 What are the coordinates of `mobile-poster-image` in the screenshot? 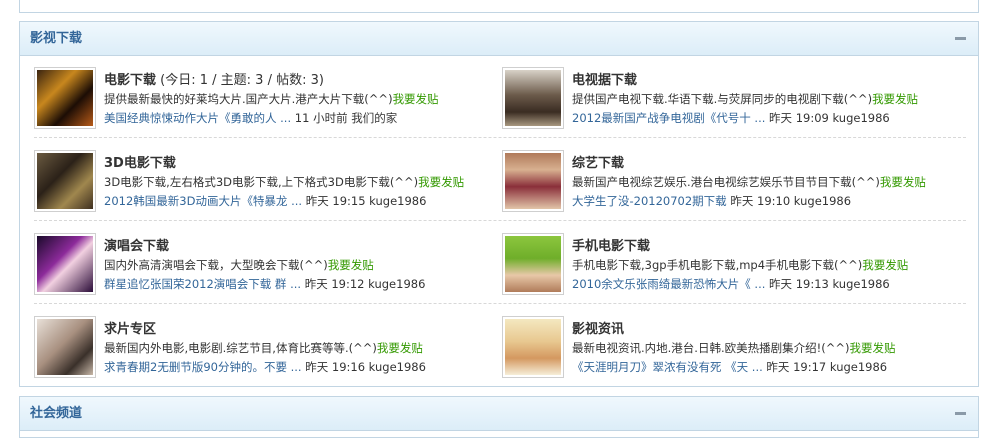 It's located at (533, 264).